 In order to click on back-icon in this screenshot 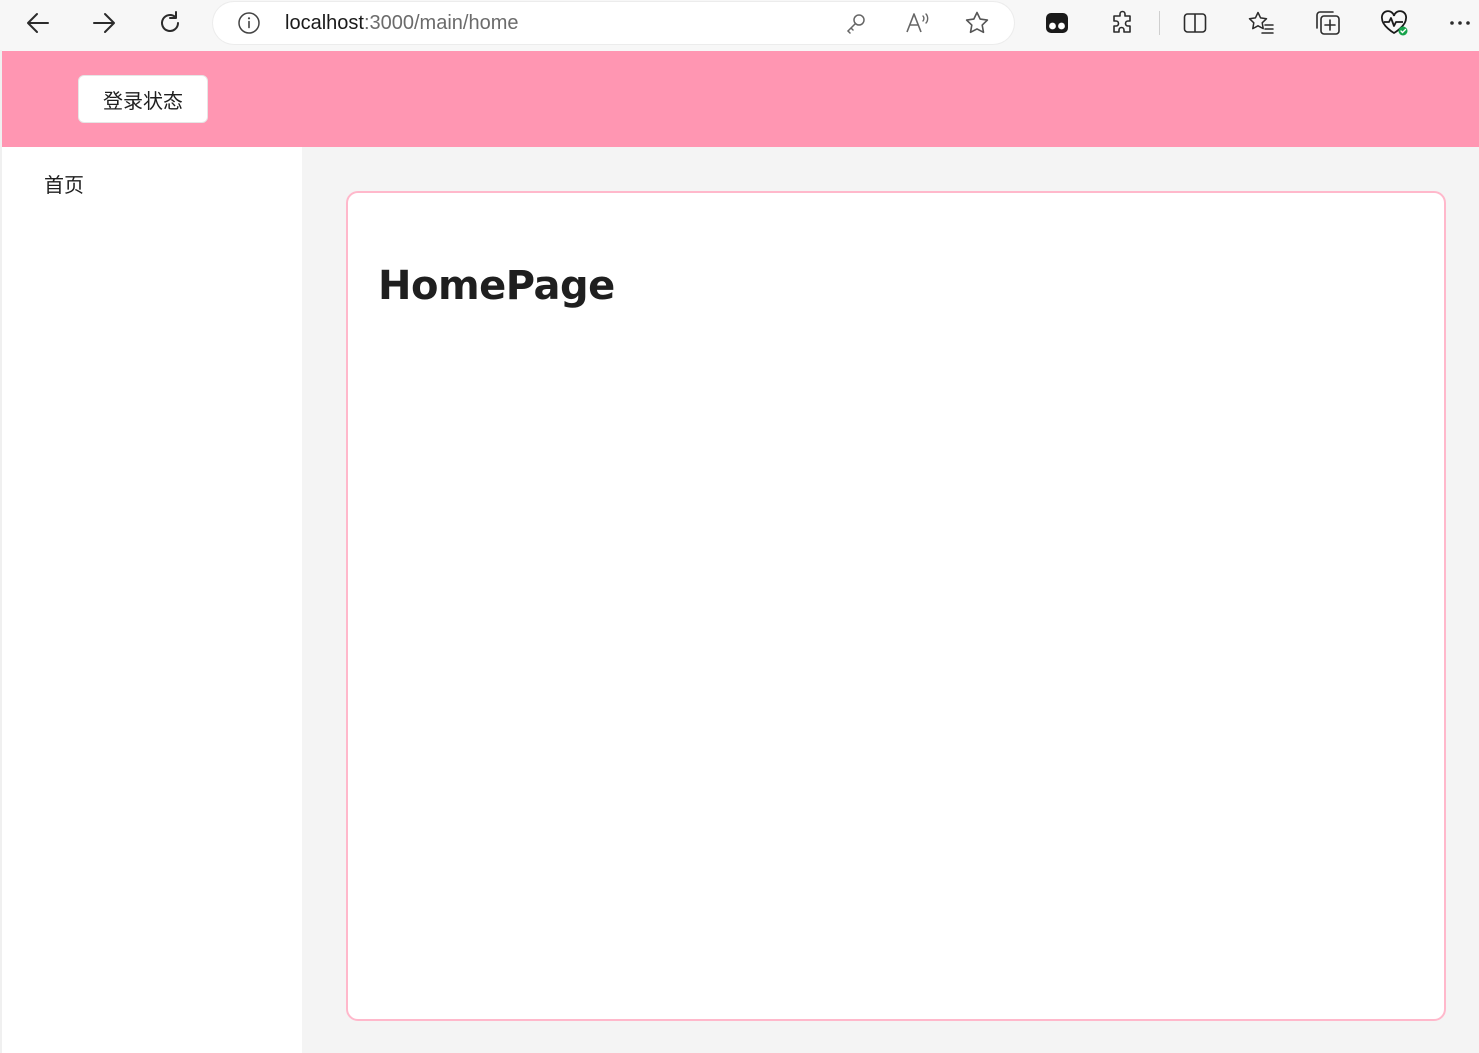, I will do `click(38, 23)`.